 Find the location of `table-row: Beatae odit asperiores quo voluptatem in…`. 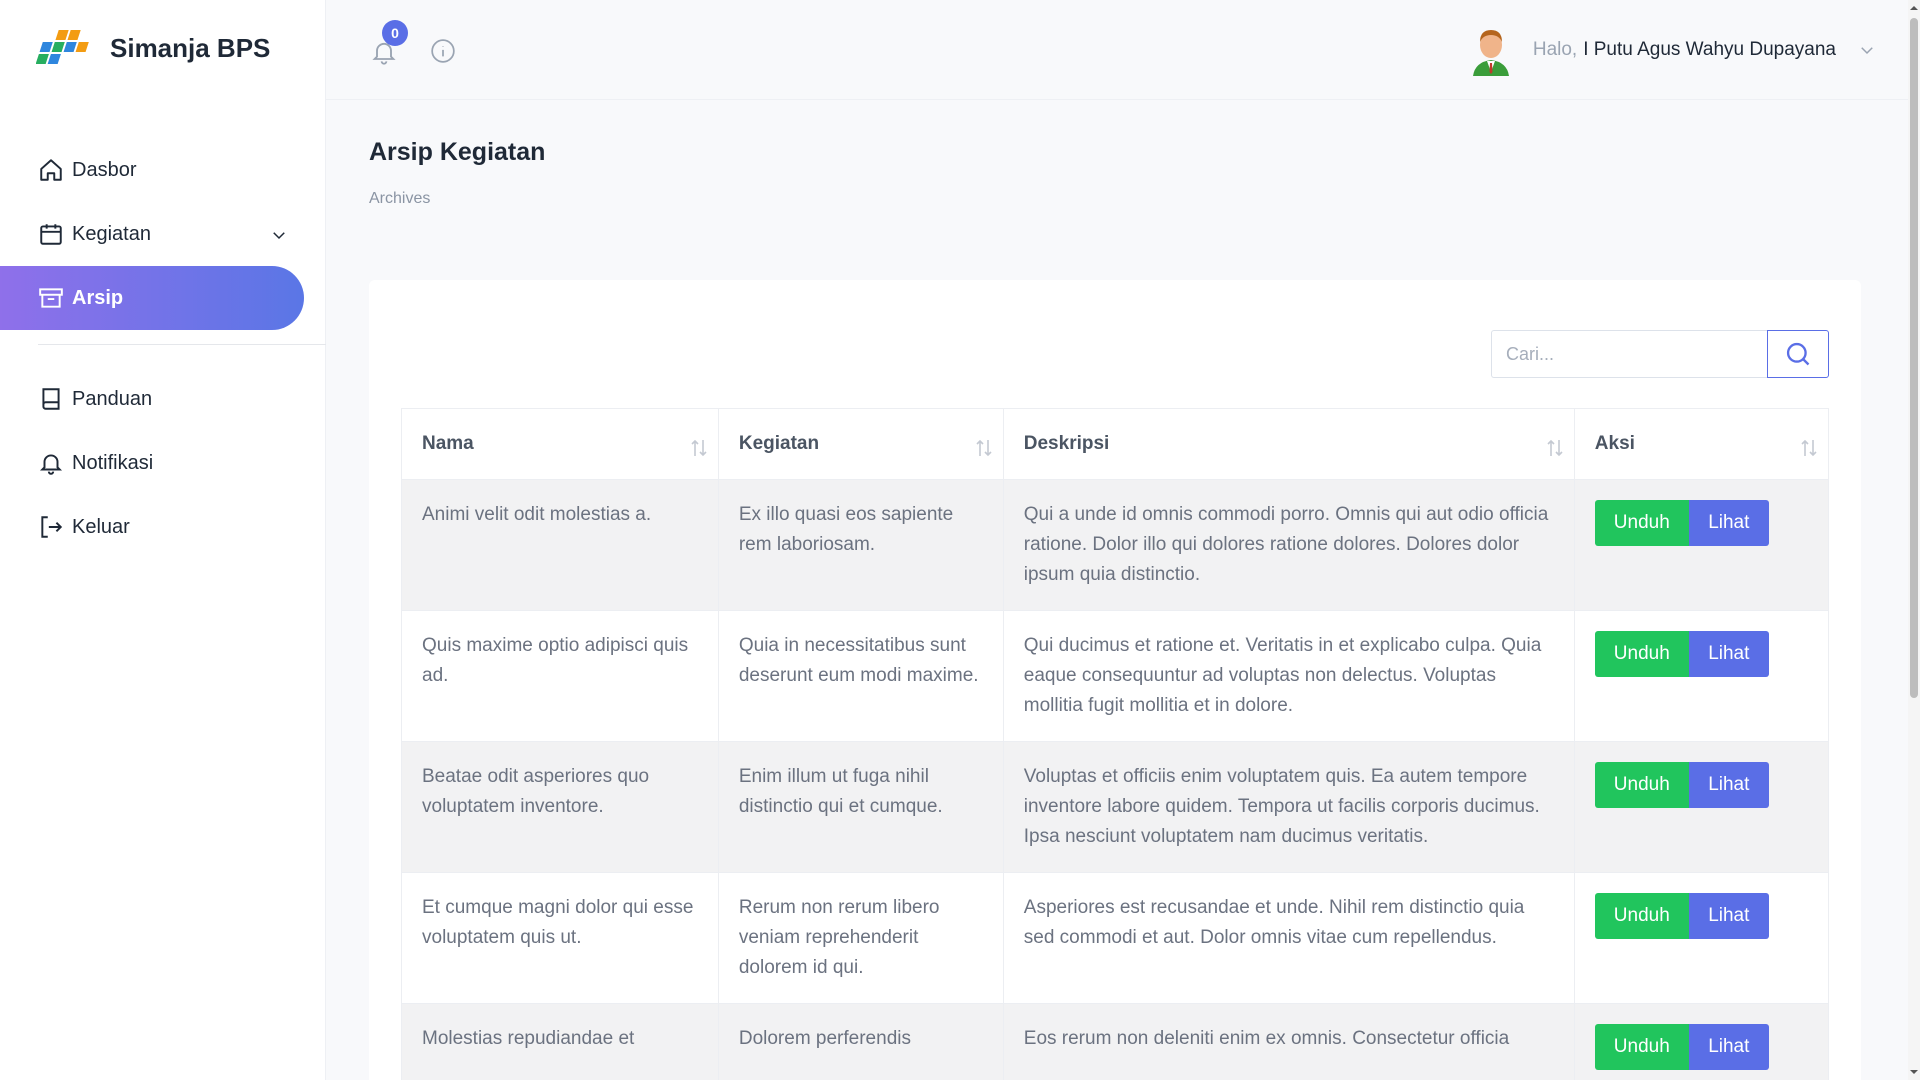

table-row: Beatae odit asperiores quo voluptatem in… is located at coordinates (1115, 807).